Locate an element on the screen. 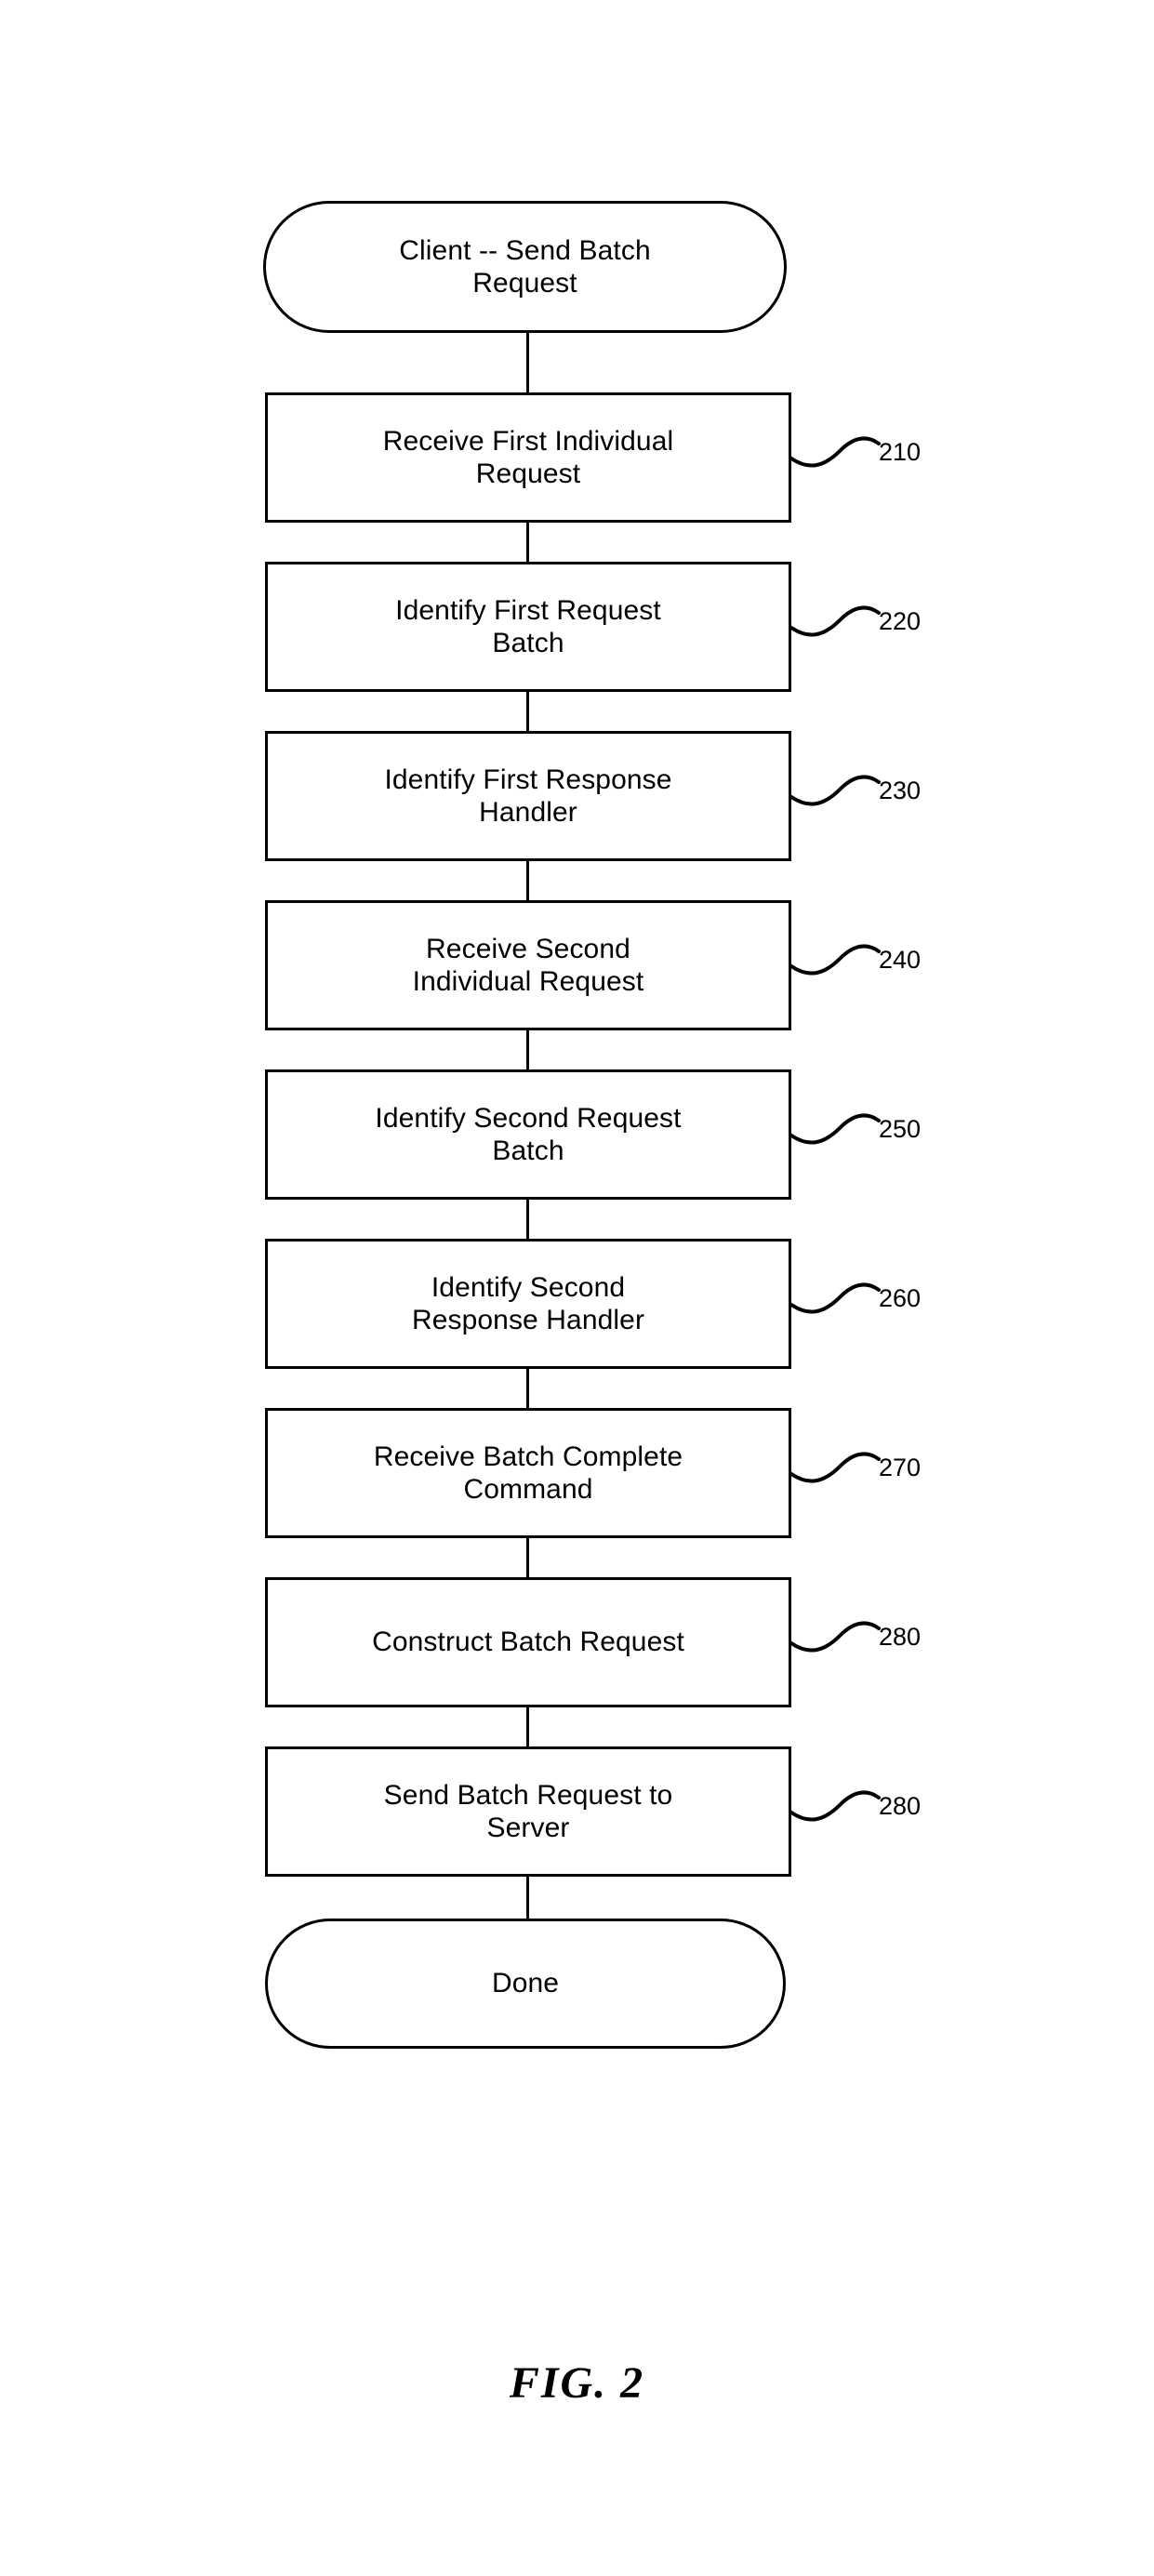  flow-node-step-240: Receive Second Individual Request is located at coordinates (528, 965).